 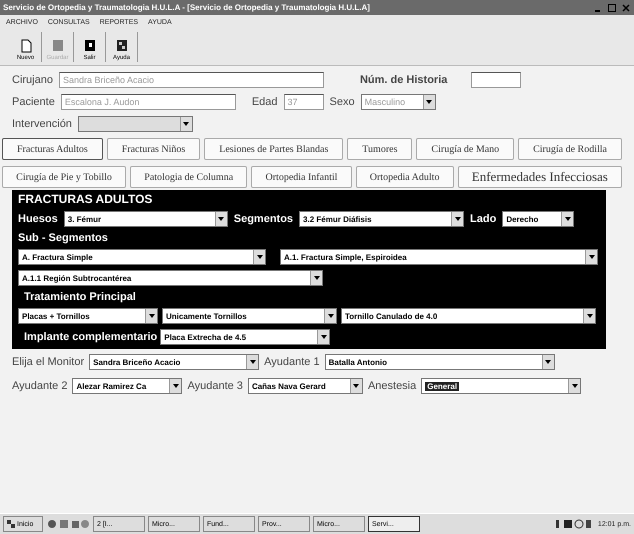 I want to click on tab: Cirugía de Rodilla, so click(x=570, y=149).